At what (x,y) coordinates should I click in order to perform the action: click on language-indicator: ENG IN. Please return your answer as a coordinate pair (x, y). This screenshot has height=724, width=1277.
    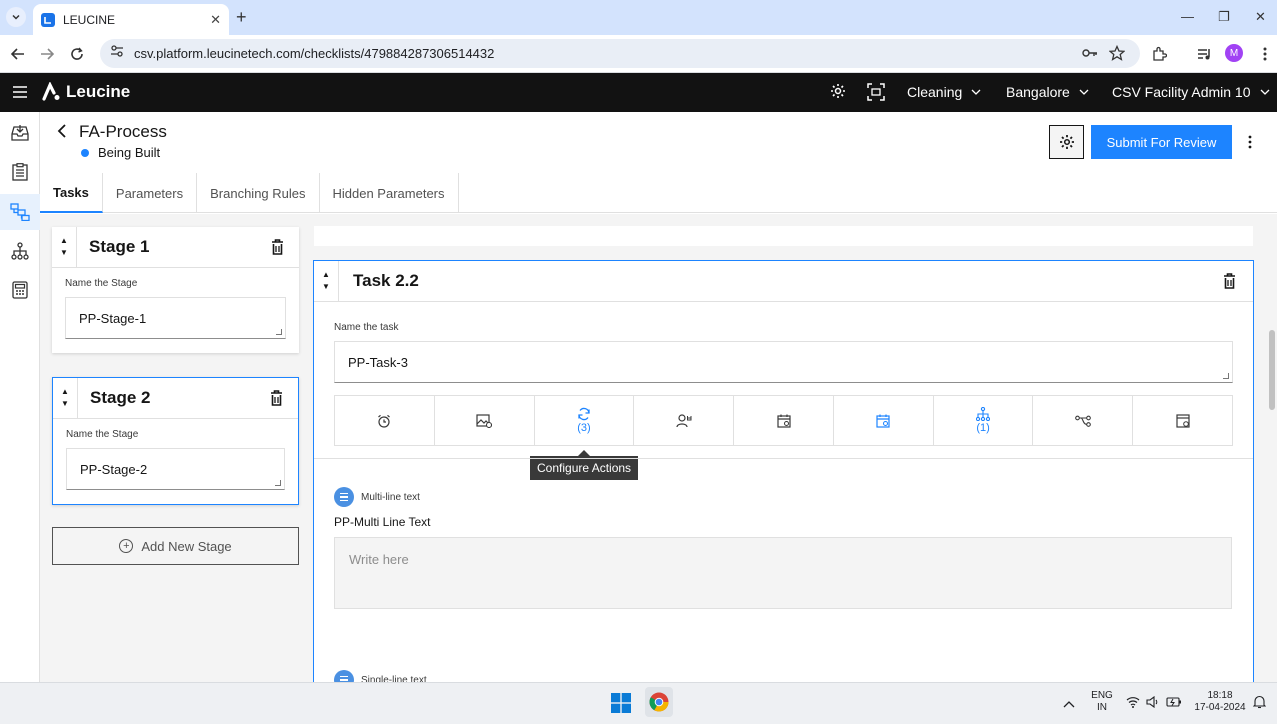
    Looking at the image, I should click on (1102, 702).